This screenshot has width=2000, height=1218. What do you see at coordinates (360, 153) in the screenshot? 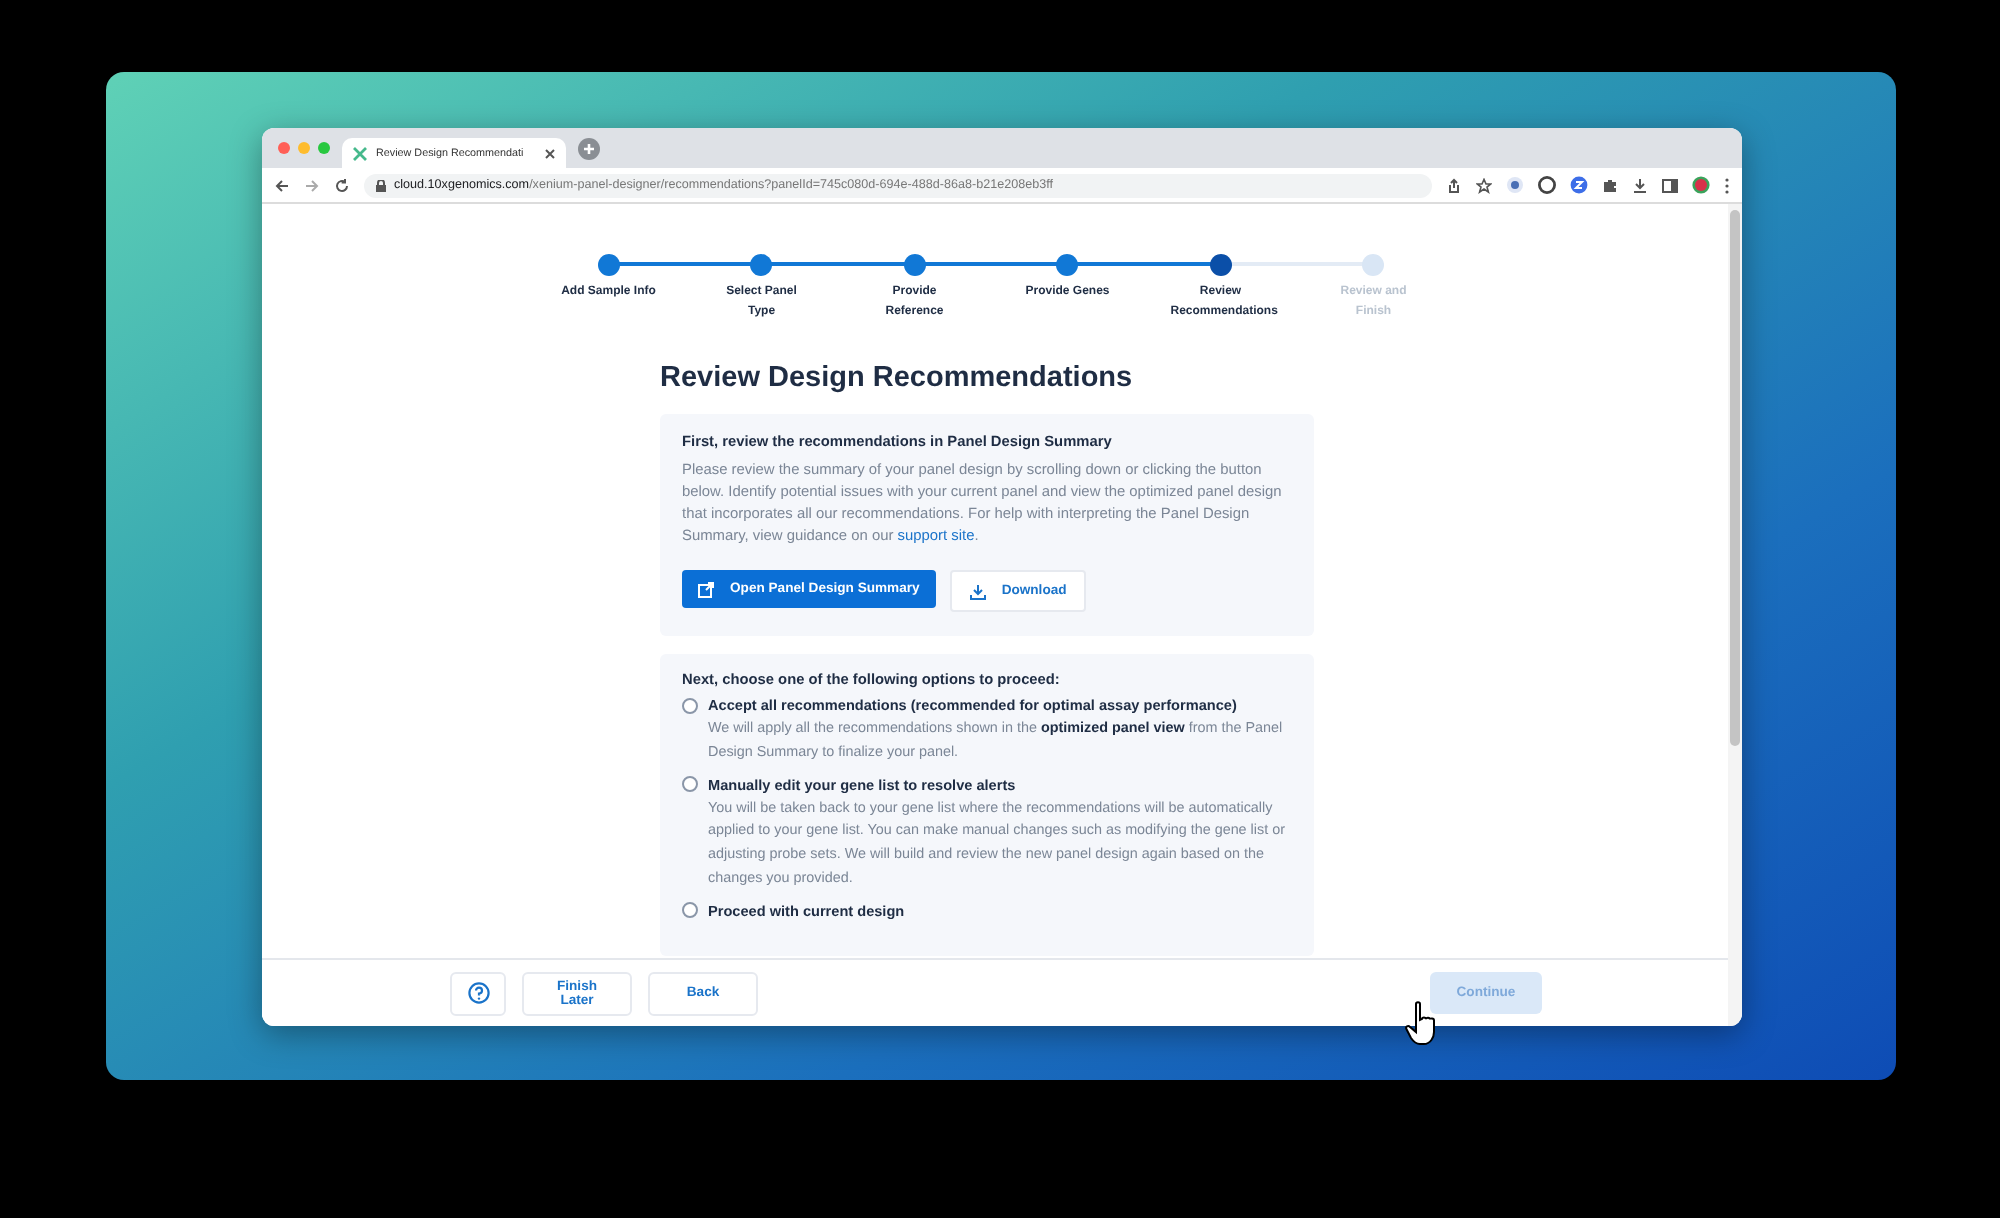
I see `logo-icon` at bounding box center [360, 153].